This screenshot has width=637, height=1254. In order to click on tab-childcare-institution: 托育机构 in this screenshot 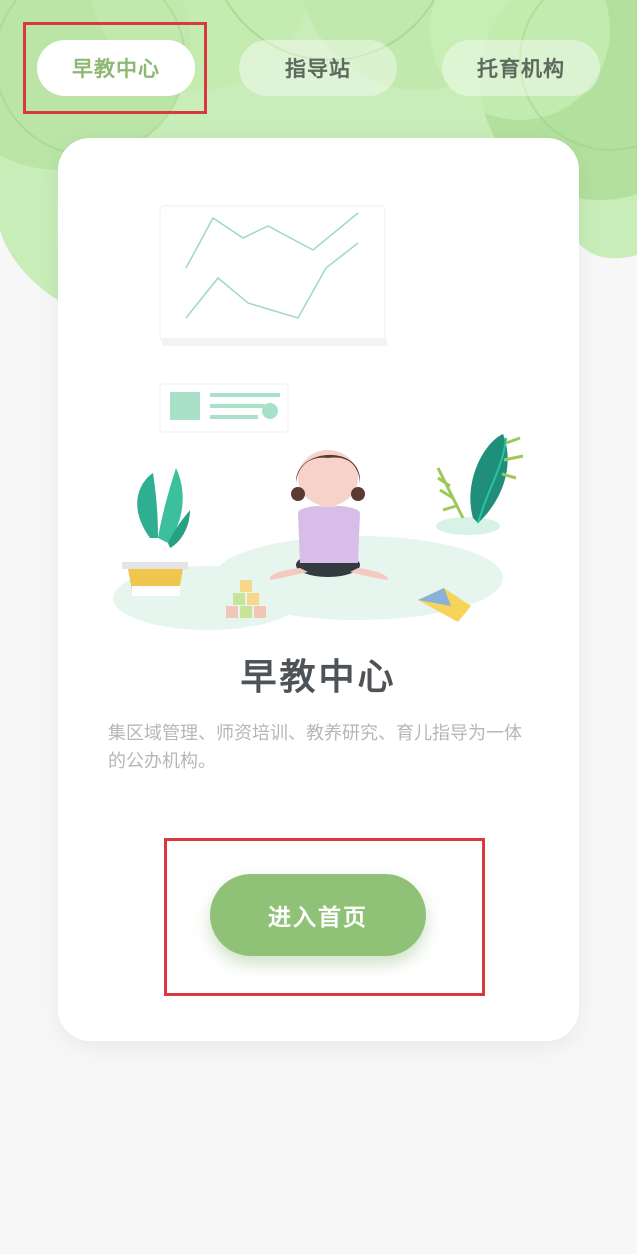, I will do `click(521, 68)`.